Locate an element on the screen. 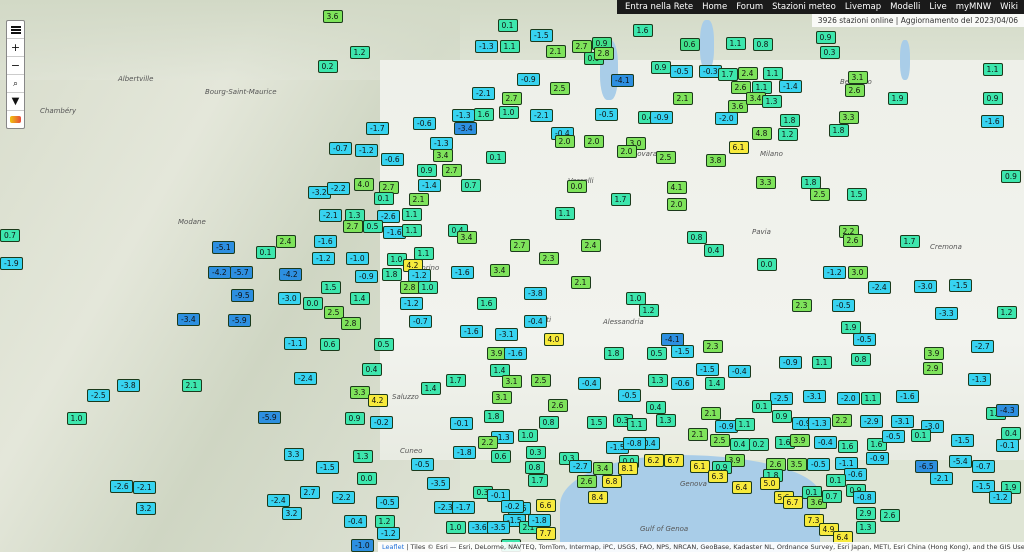 This screenshot has height=552, width=1024. station-marker: -5.7 is located at coordinates (241, 272).